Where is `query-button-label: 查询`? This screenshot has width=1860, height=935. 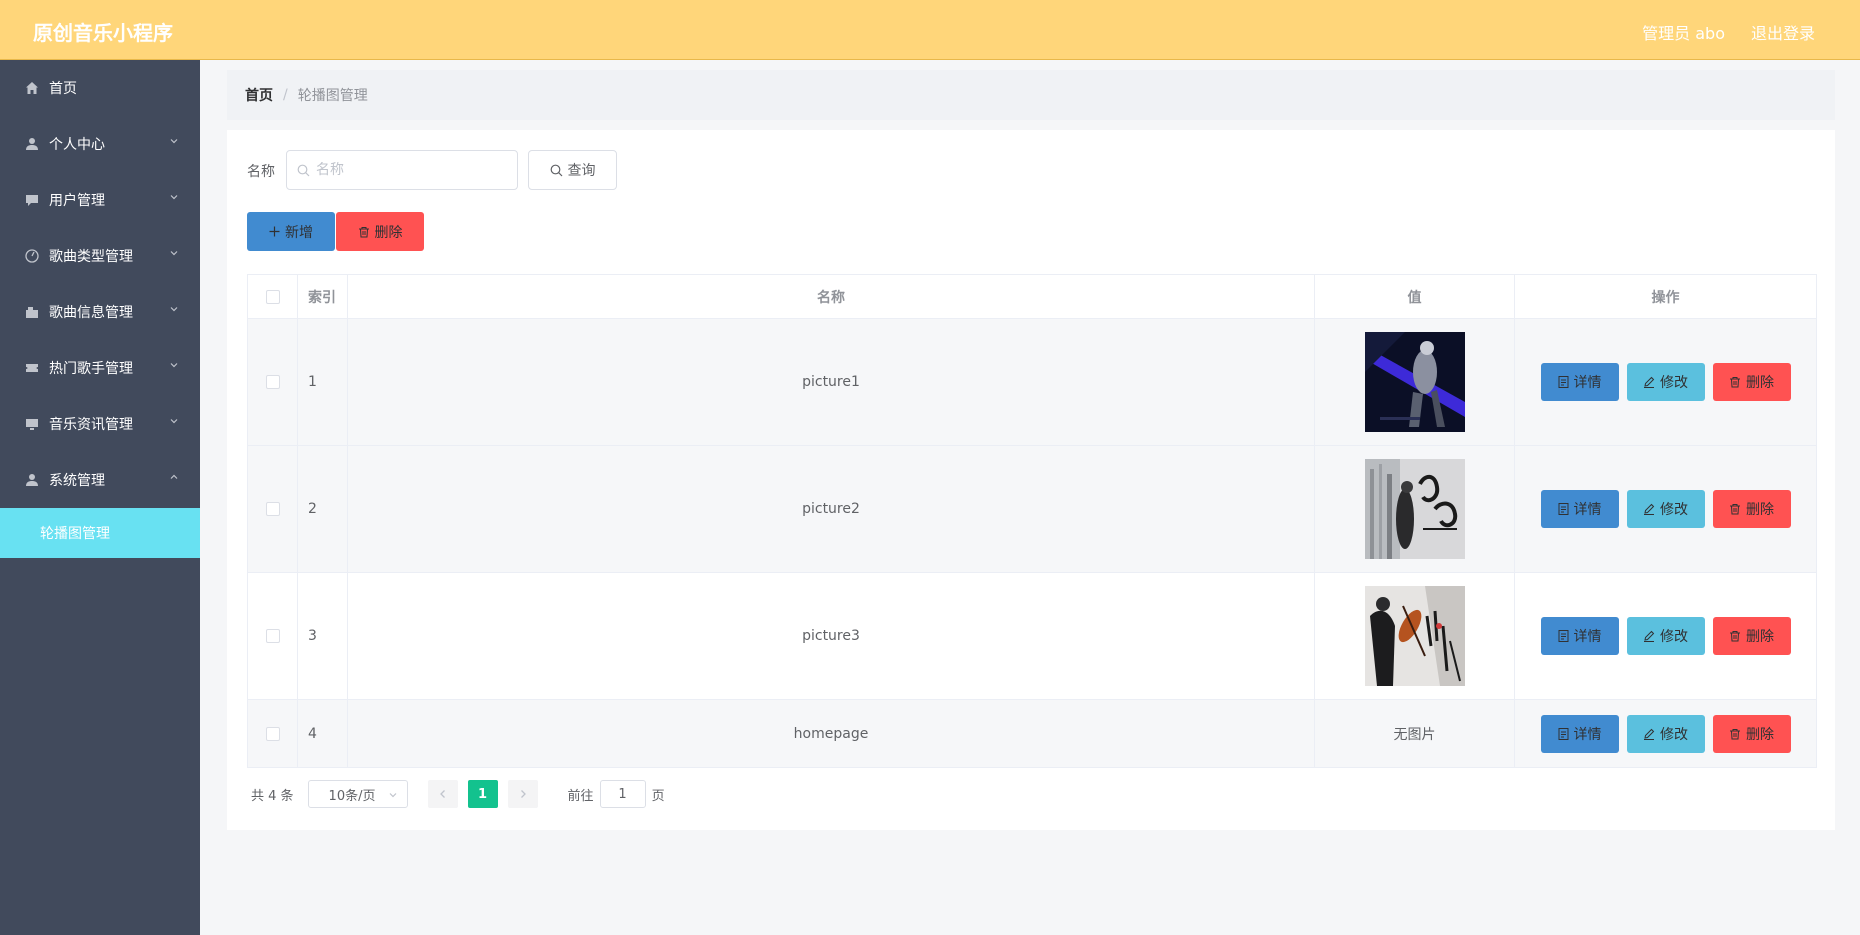
query-button-label: 查询 is located at coordinates (581, 171).